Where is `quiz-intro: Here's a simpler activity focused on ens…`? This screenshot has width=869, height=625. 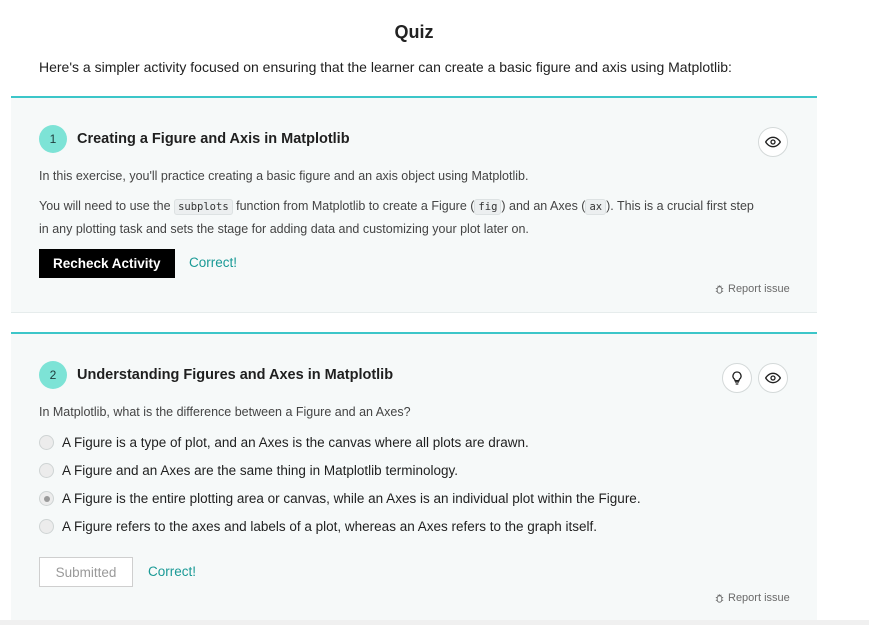
quiz-intro: Here's a simpler activity focused on ens… is located at coordinates (385, 67).